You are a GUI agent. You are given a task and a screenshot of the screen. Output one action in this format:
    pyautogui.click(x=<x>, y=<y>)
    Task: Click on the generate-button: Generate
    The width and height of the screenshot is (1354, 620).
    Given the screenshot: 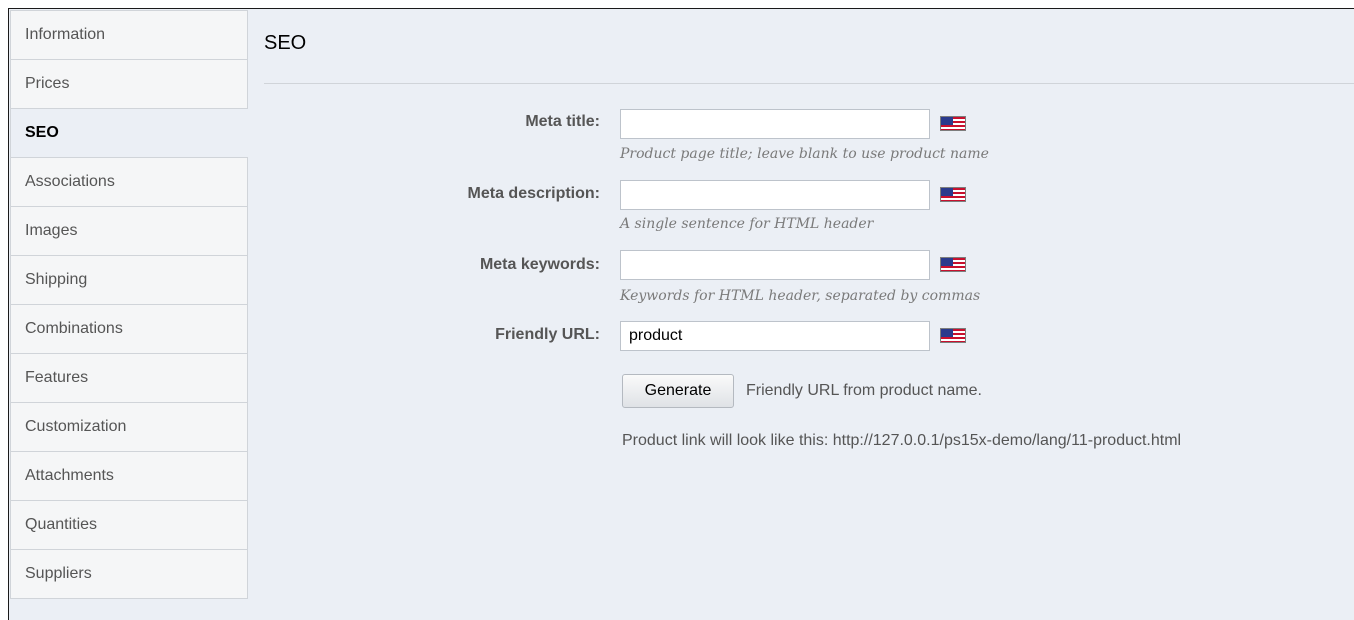 What is the action you would take?
    pyautogui.click(x=678, y=391)
    